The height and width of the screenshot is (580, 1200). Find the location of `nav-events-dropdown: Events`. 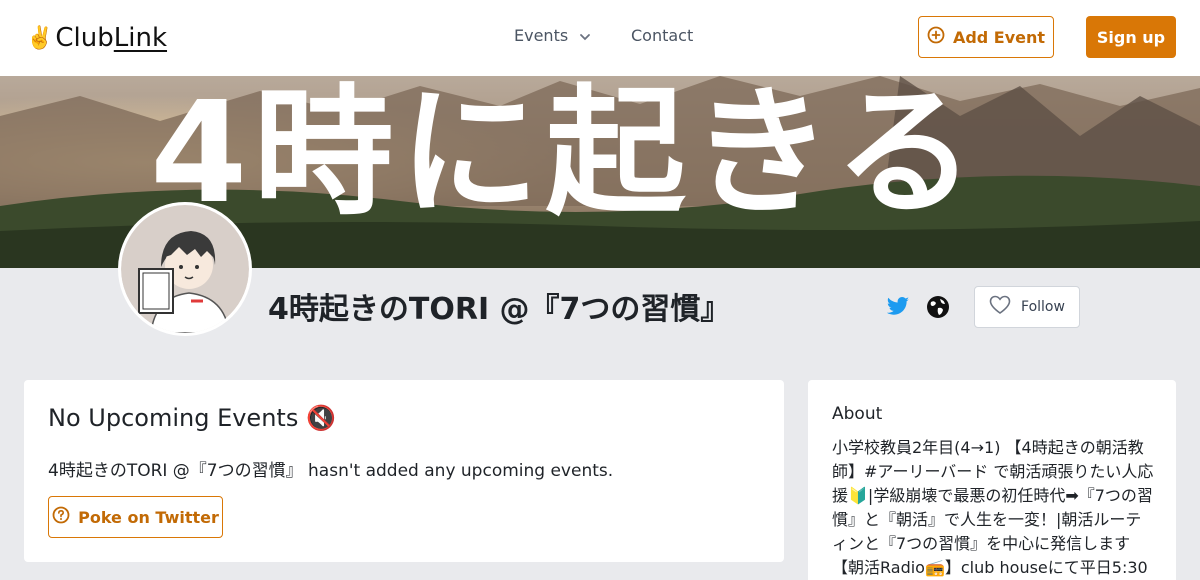

nav-events-dropdown: Events is located at coordinates (553, 35).